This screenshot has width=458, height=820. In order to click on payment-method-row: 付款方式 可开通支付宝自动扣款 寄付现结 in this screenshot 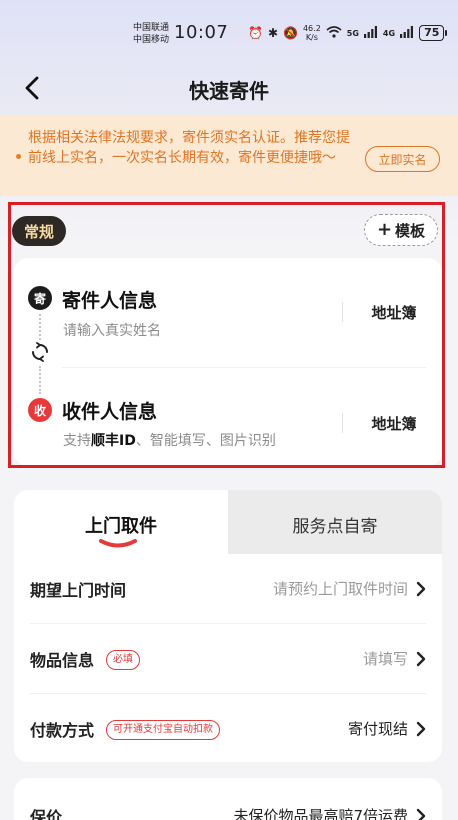, I will do `click(228, 729)`.